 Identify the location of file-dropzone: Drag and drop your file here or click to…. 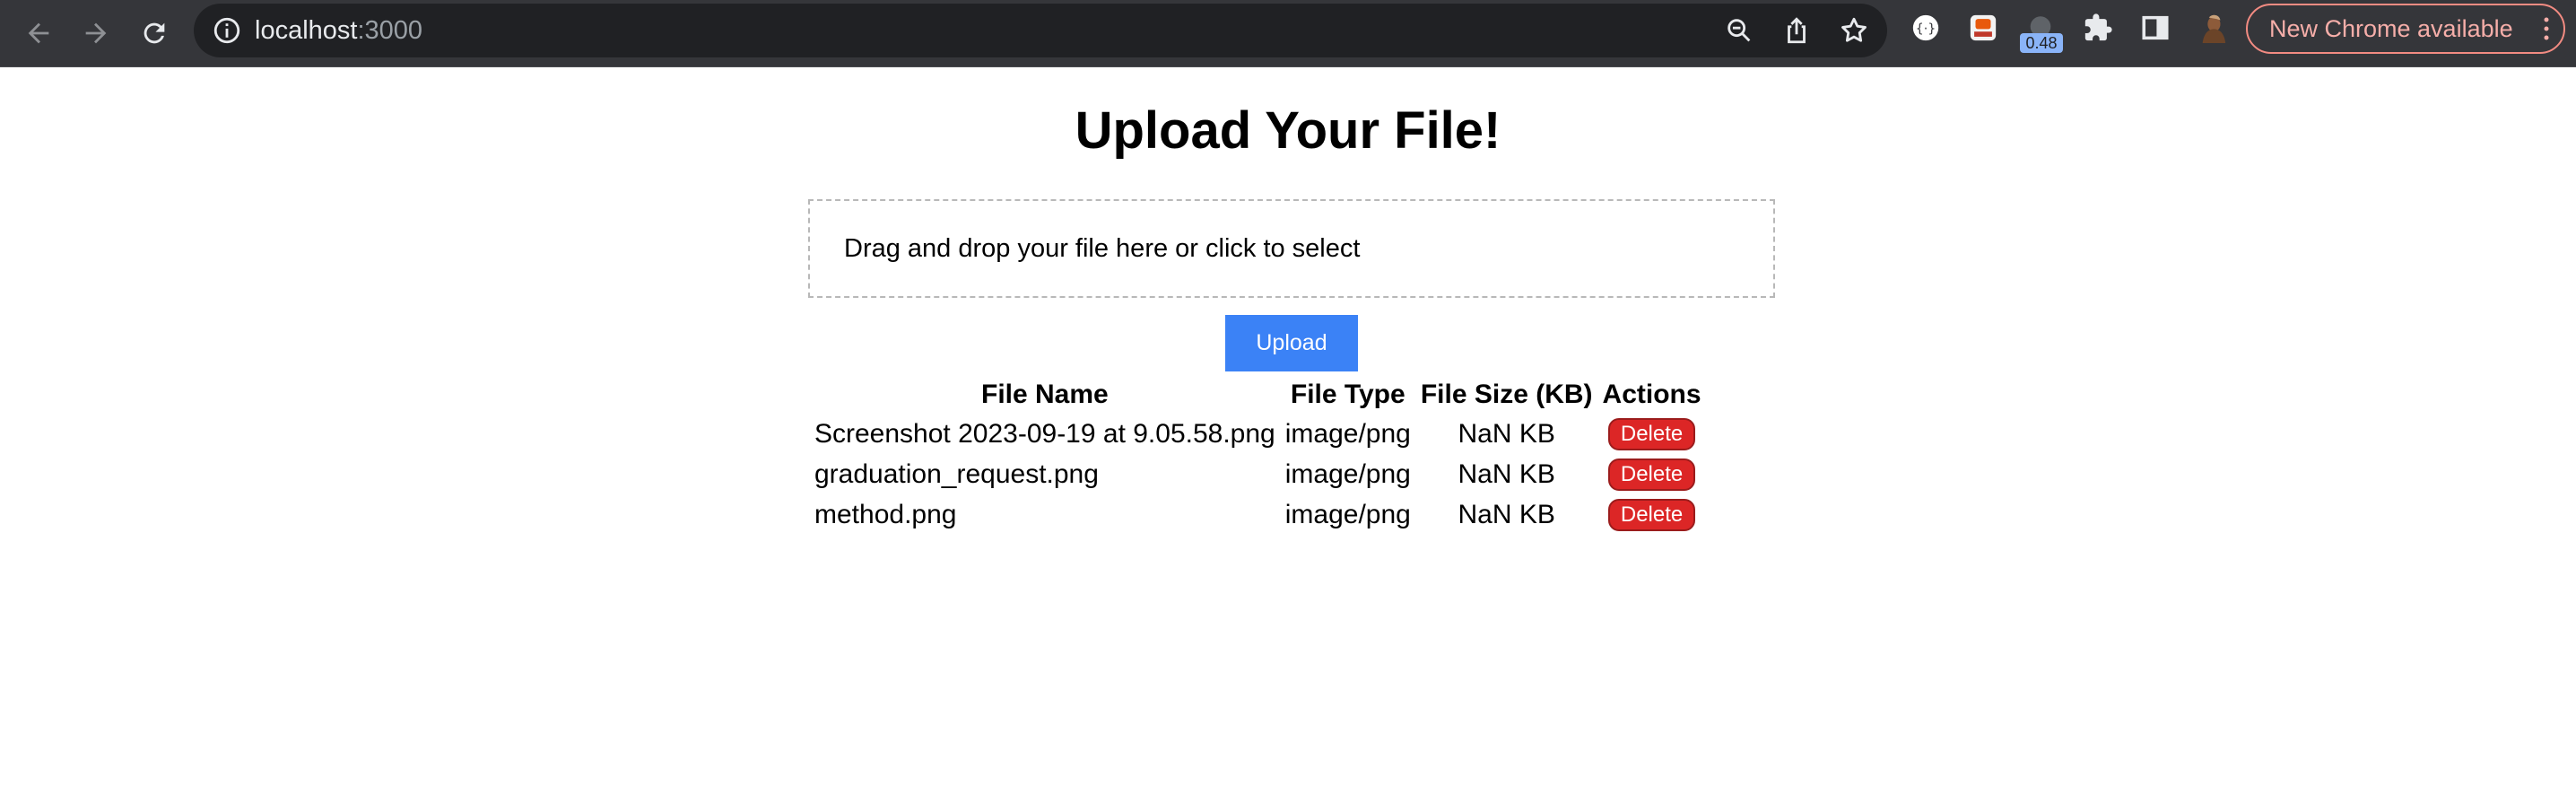
(1291, 249).